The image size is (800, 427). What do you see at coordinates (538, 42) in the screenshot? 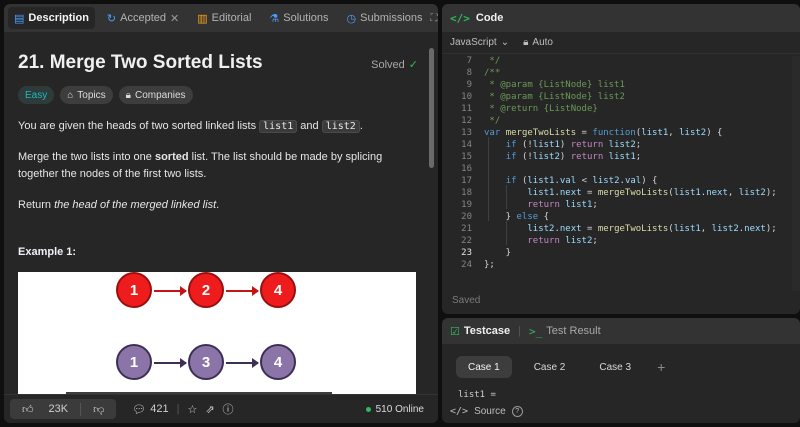
I see `auto-mode-toggle: 🔒︎ Auto` at bounding box center [538, 42].